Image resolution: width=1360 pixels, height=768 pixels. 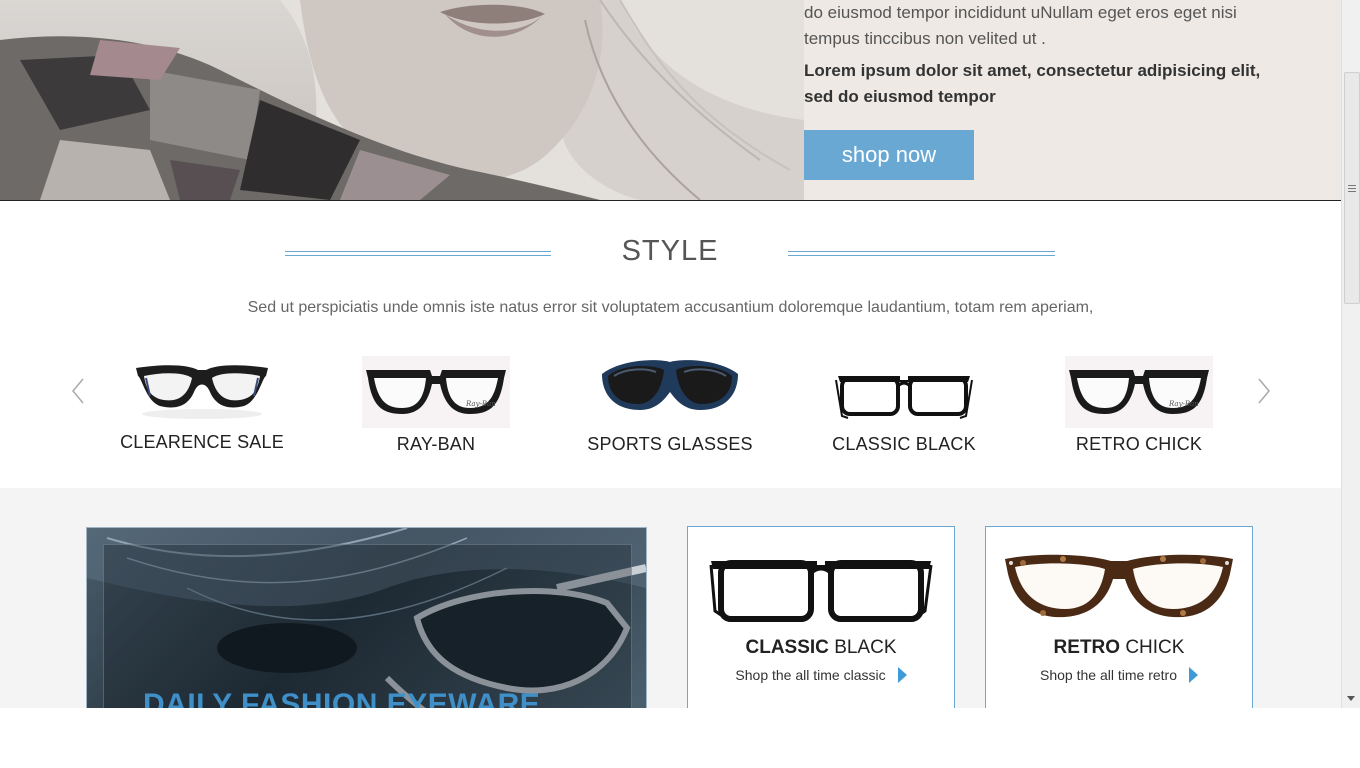 What do you see at coordinates (436, 392) in the screenshot?
I see `ray-ban-glasses-icon: Ray-Ban` at bounding box center [436, 392].